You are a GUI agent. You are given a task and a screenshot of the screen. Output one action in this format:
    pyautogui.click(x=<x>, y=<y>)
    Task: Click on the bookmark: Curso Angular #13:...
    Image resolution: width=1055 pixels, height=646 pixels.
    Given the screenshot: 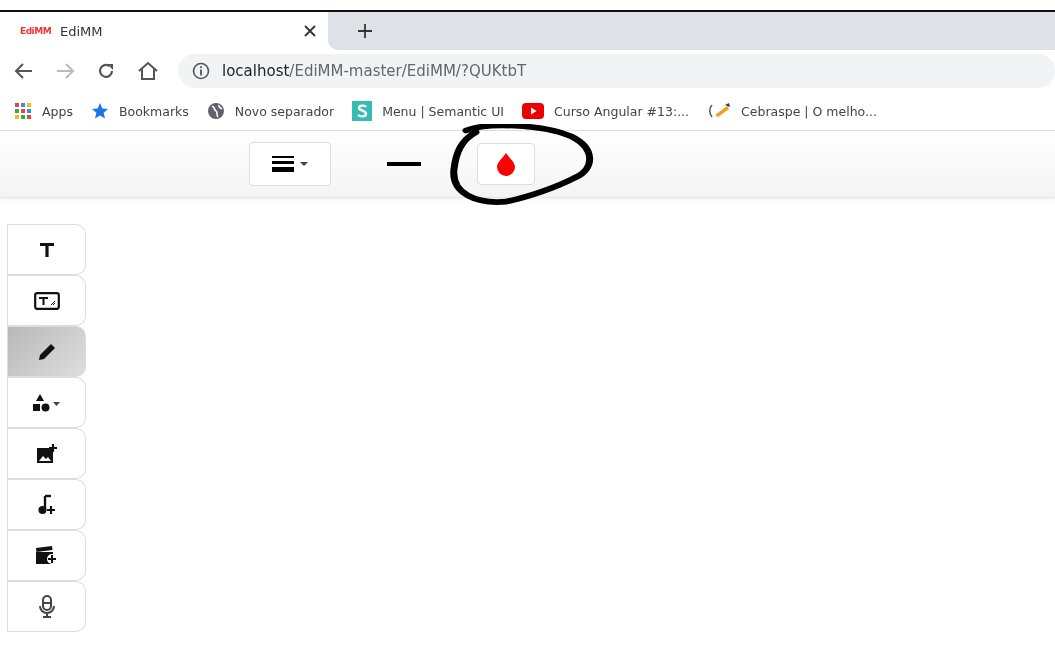 What is the action you would take?
    pyautogui.click(x=606, y=111)
    